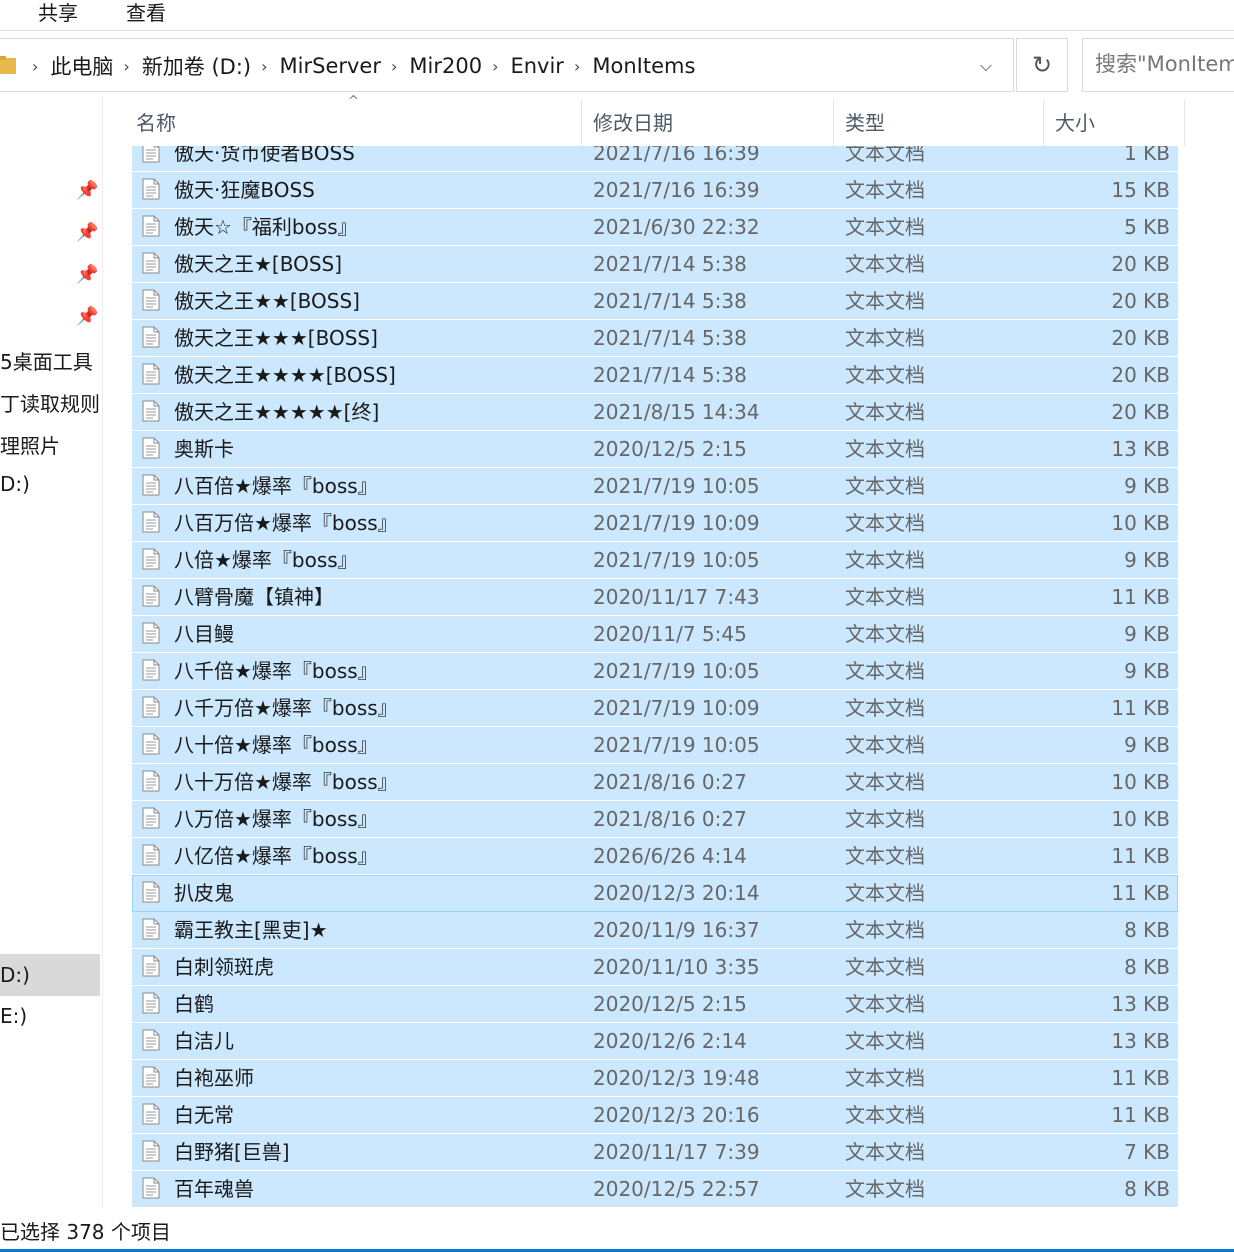 Image resolution: width=1234 pixels, height=1252 pixels. Describe the element at coordinates (986, 66) in the screenshot. I see `chevron-down-icon: ⌵` at that location.